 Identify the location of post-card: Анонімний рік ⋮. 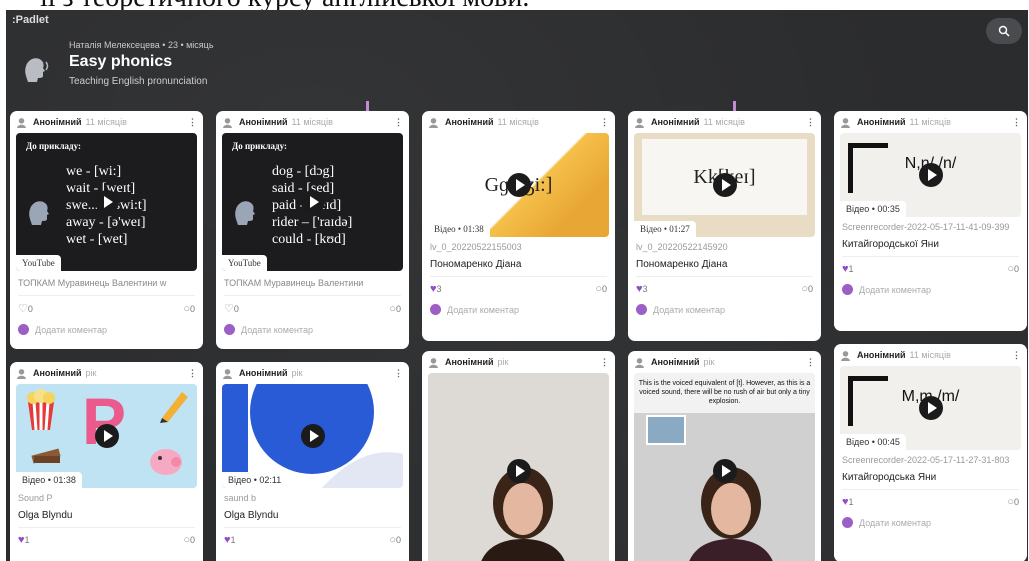
(518, 456).